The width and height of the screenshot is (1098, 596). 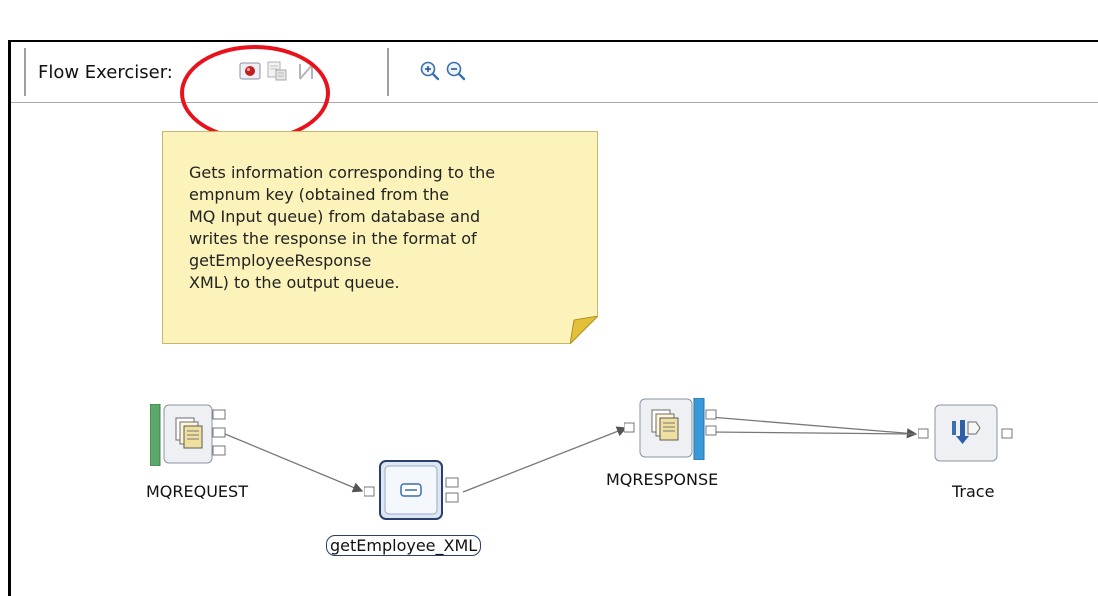 What do you see at coordinates (973, 491) in the screenshot?
I see `node-label-trace: Trace` at bounding box center [973, 491].